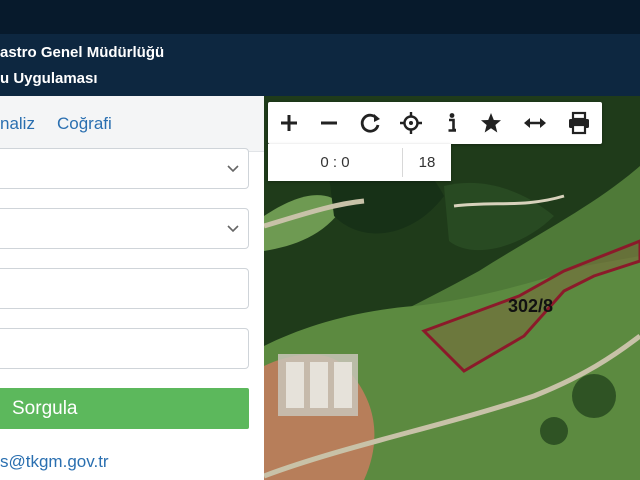 The width and height of the screenshot is (640, 480). Describe the element at coordinates (17, 124) in the screenshot. I see `tab-analiz: naliz` at that location.